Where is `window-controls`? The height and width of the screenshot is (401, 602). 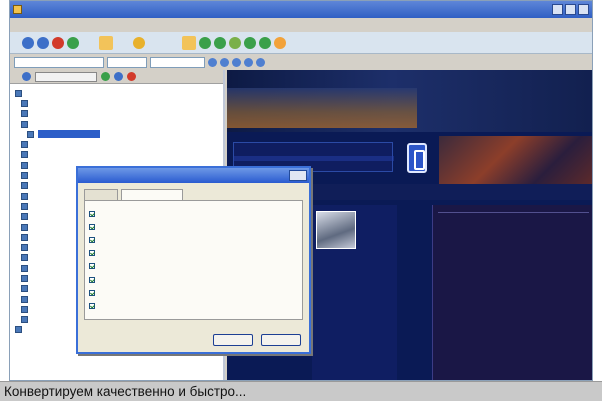 window-controls is located at coordinates (570, 9).